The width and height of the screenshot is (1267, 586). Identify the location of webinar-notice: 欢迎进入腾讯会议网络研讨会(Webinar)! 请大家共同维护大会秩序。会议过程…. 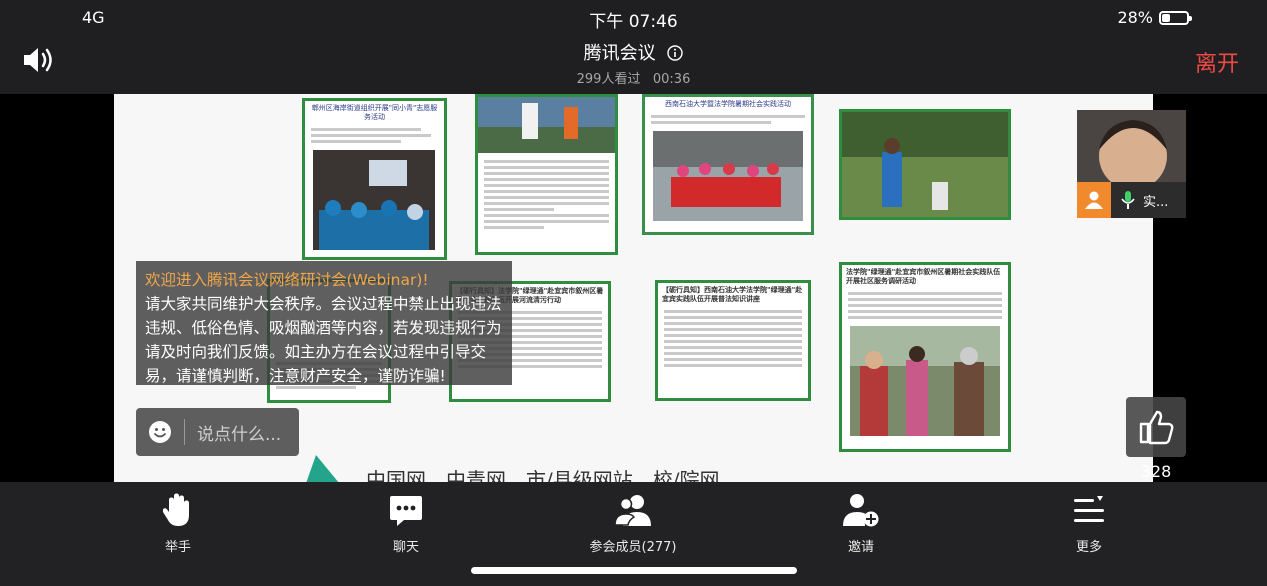
(324, 323).